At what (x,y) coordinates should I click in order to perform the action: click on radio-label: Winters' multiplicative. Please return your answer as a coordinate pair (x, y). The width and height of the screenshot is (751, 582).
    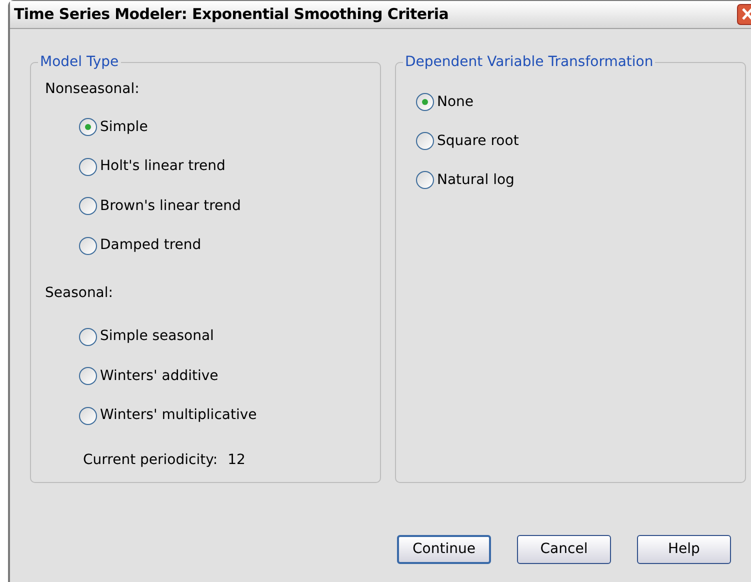
    Looking at the image, I should click on (178, 415).